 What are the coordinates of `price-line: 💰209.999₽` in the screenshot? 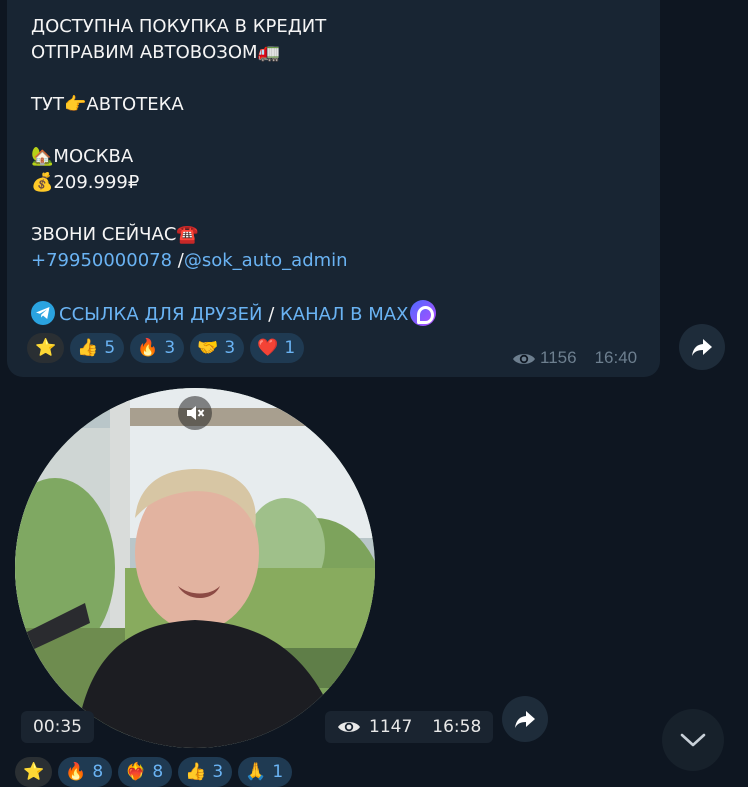 It's located at (233, 183).